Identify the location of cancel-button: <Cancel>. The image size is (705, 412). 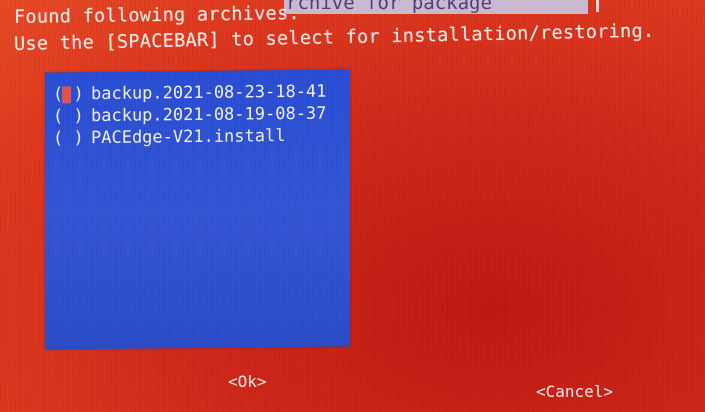
(574, 392).